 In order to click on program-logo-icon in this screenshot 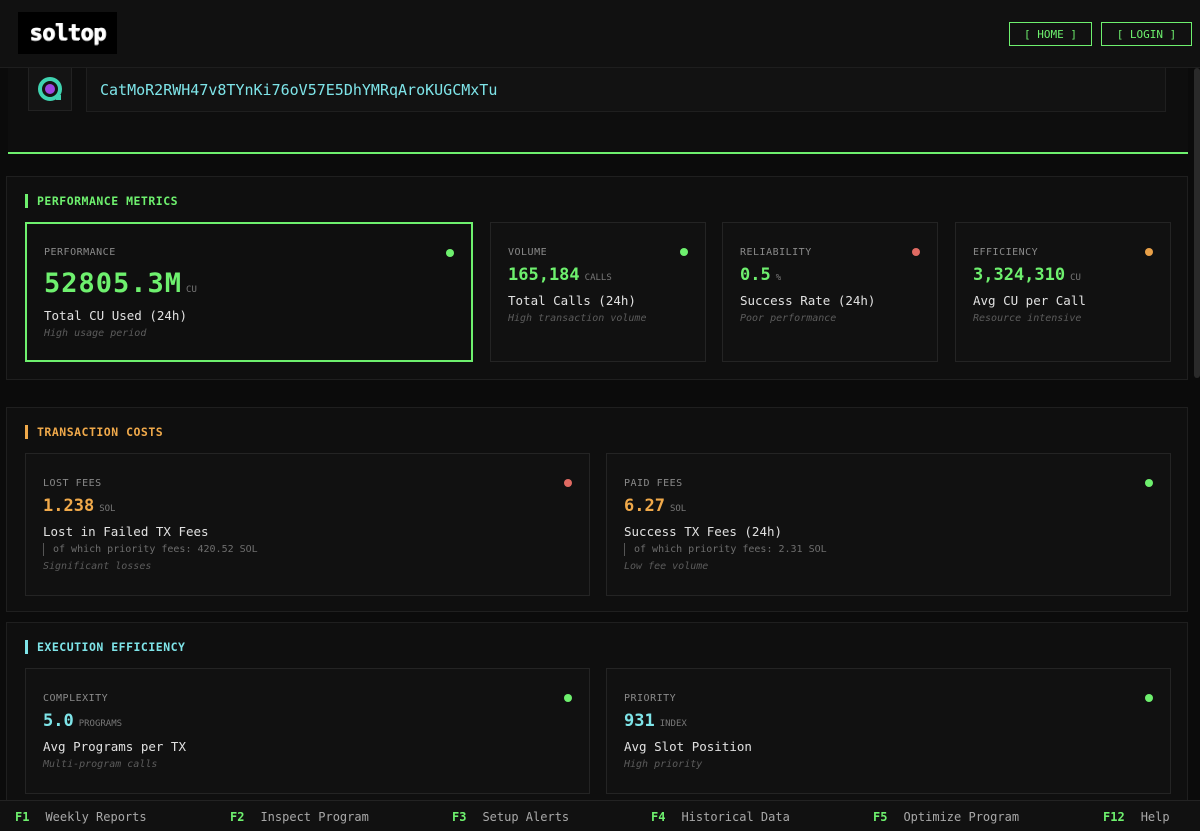, I will do `click(50, 89)`.